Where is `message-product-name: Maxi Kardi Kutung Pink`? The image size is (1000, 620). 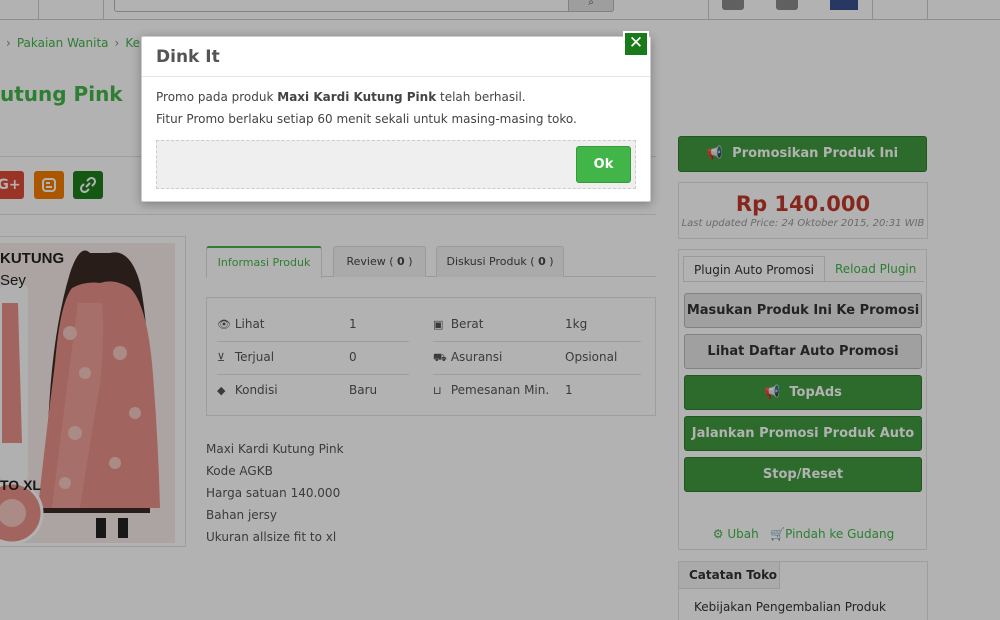 message-product-name: Maxi Kardi Kutung Pink is located at coordinates (357, 97).